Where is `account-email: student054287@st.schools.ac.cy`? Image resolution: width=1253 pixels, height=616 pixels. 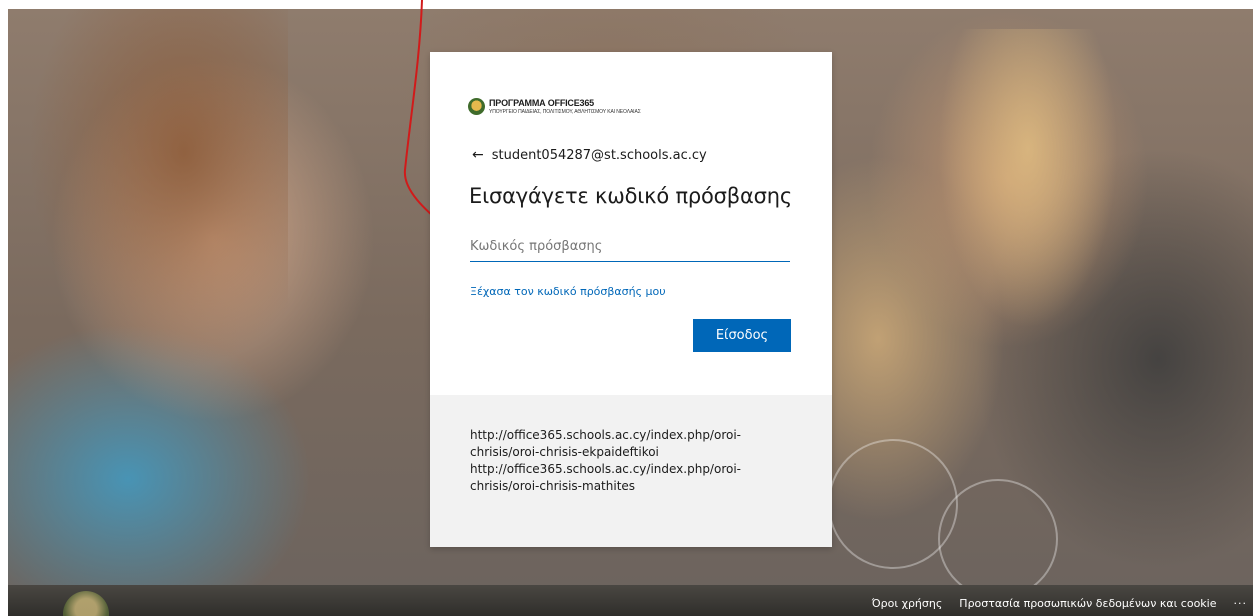 account-email: student054287@st.schools.ac.cy is located at coordinates (599, 155).